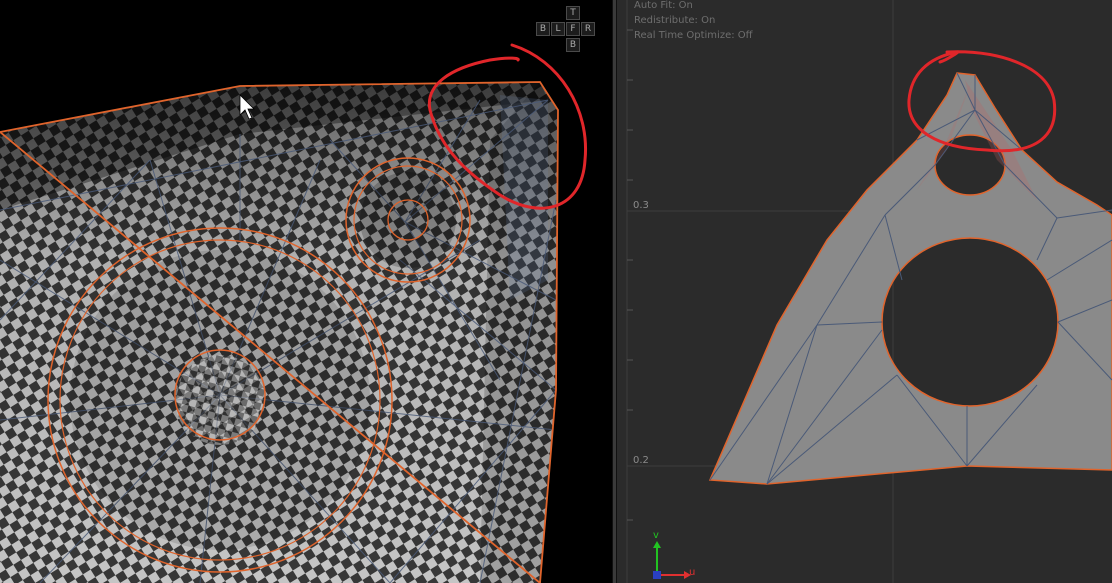 The image size is (1112, 583). I want to click on u-axis-label: u, so click(692, 572).